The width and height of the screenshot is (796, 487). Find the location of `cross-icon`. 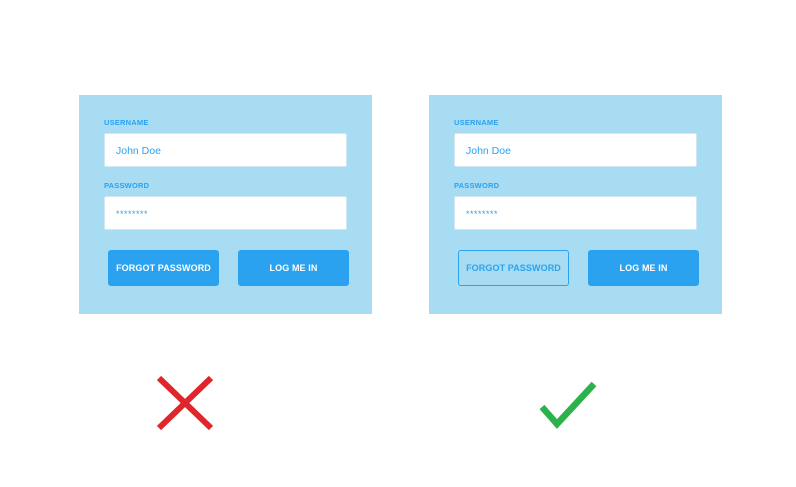

cross-icon is located at coordinates (185, 403).